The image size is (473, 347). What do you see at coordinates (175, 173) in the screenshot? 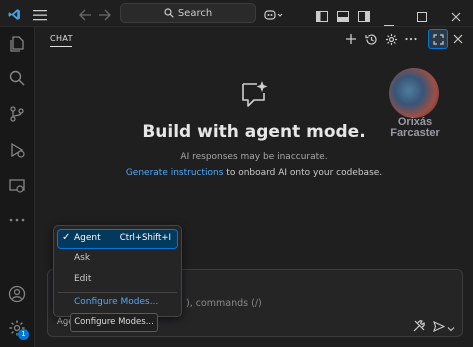
I see `generate-instructions-link: Generate instructions` at bounding box center [175, 173].